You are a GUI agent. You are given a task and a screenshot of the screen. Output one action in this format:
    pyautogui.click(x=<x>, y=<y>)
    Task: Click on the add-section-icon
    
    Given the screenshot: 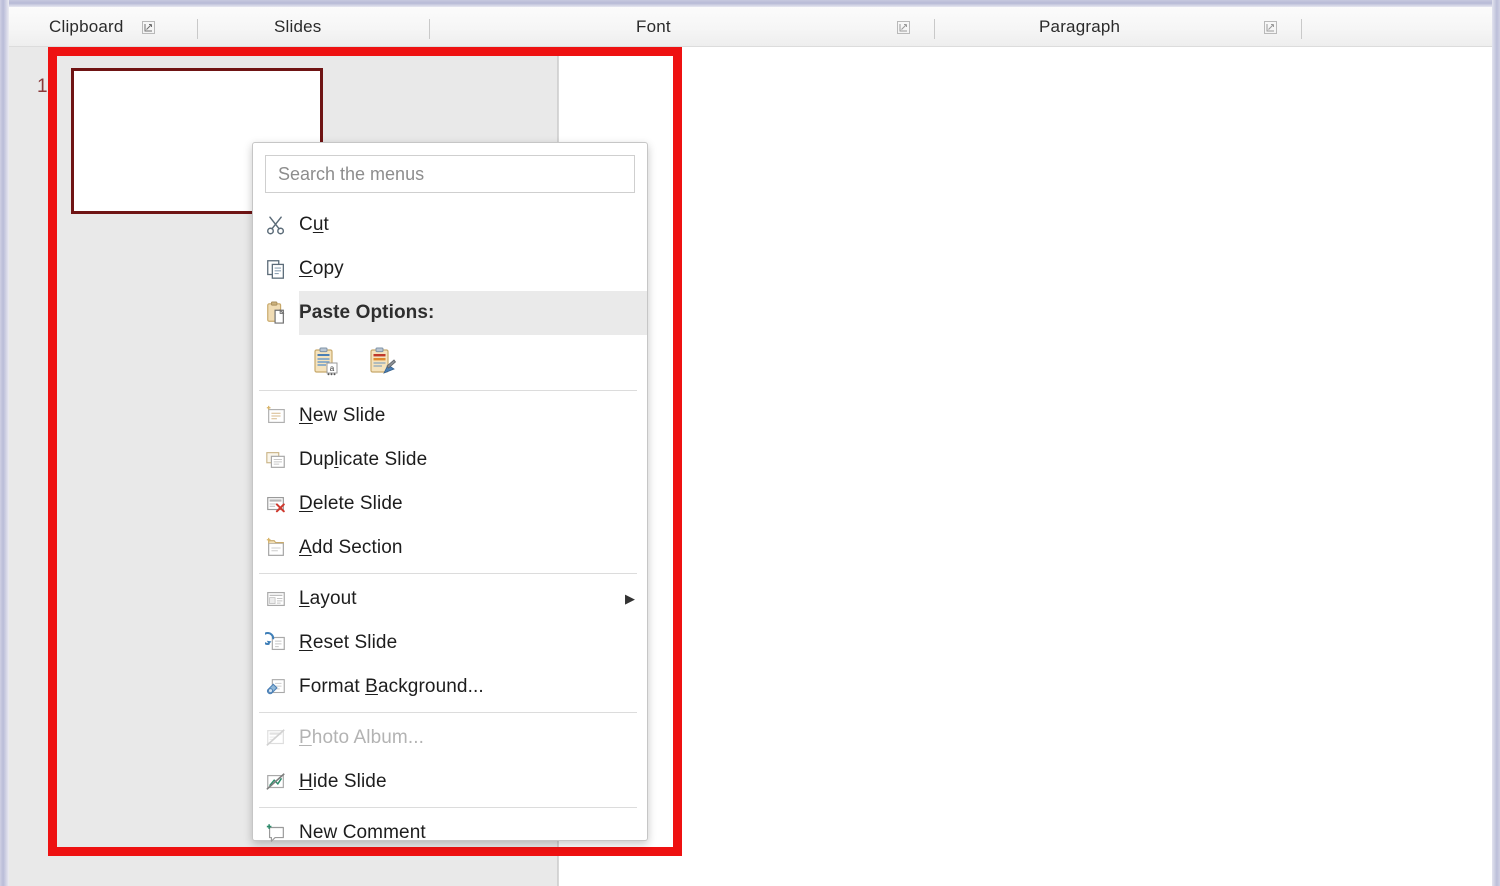 What is the action you would take?
    pyautogui.click(x=276, y=548)
    